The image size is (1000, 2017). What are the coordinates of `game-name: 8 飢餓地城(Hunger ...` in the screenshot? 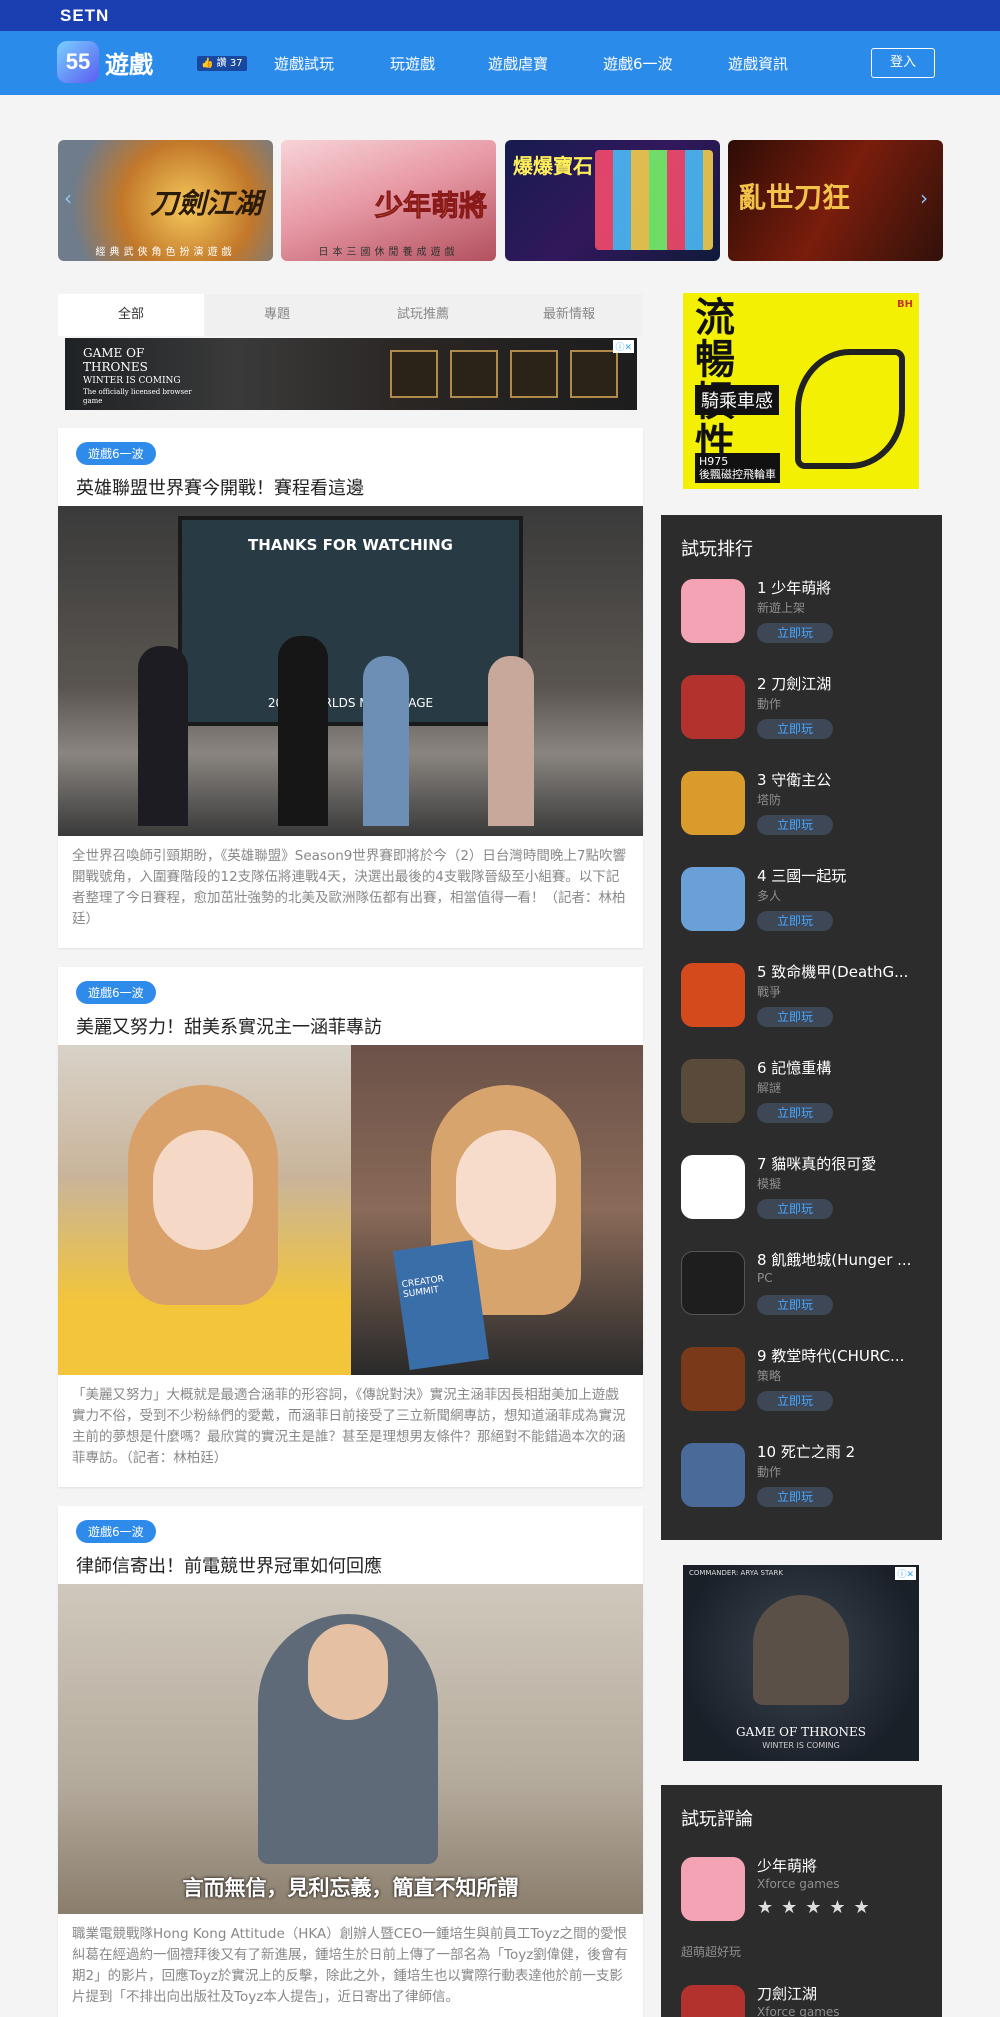 It's located at (844, 1259).